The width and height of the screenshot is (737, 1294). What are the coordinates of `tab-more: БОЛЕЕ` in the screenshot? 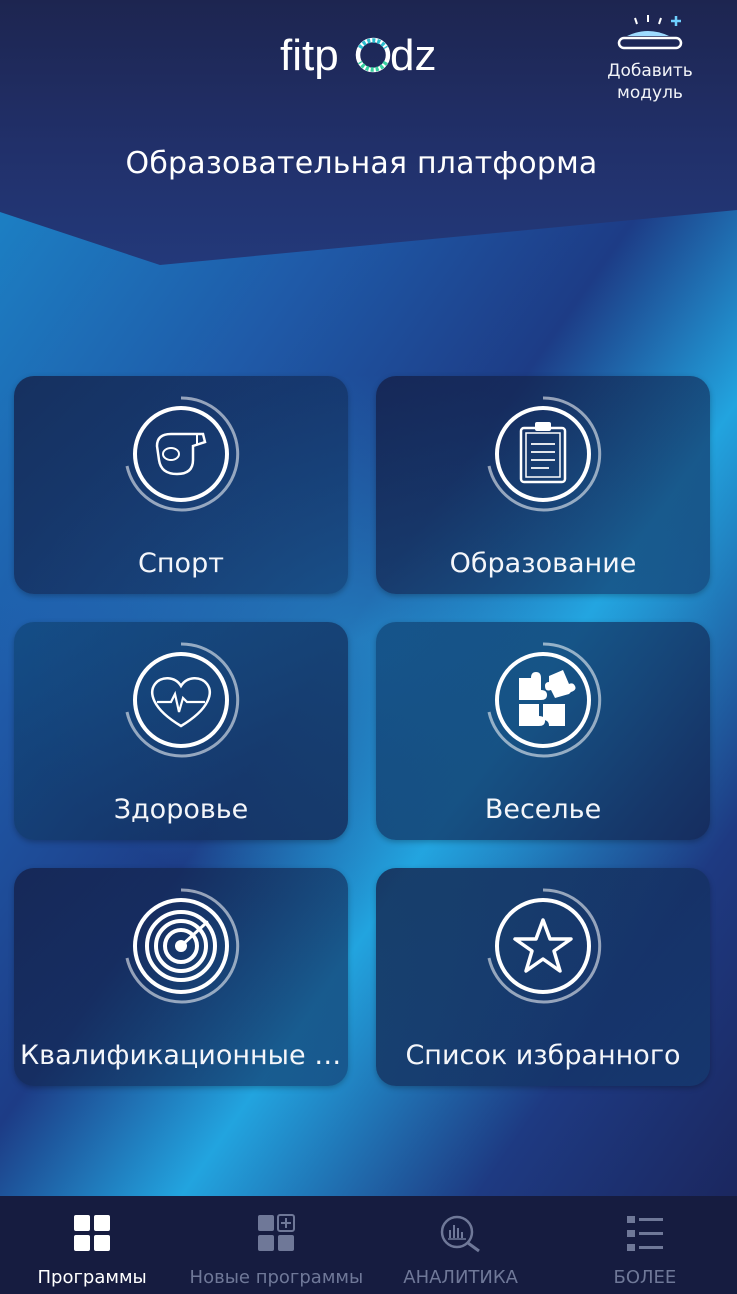 It's located at (645, 1245).